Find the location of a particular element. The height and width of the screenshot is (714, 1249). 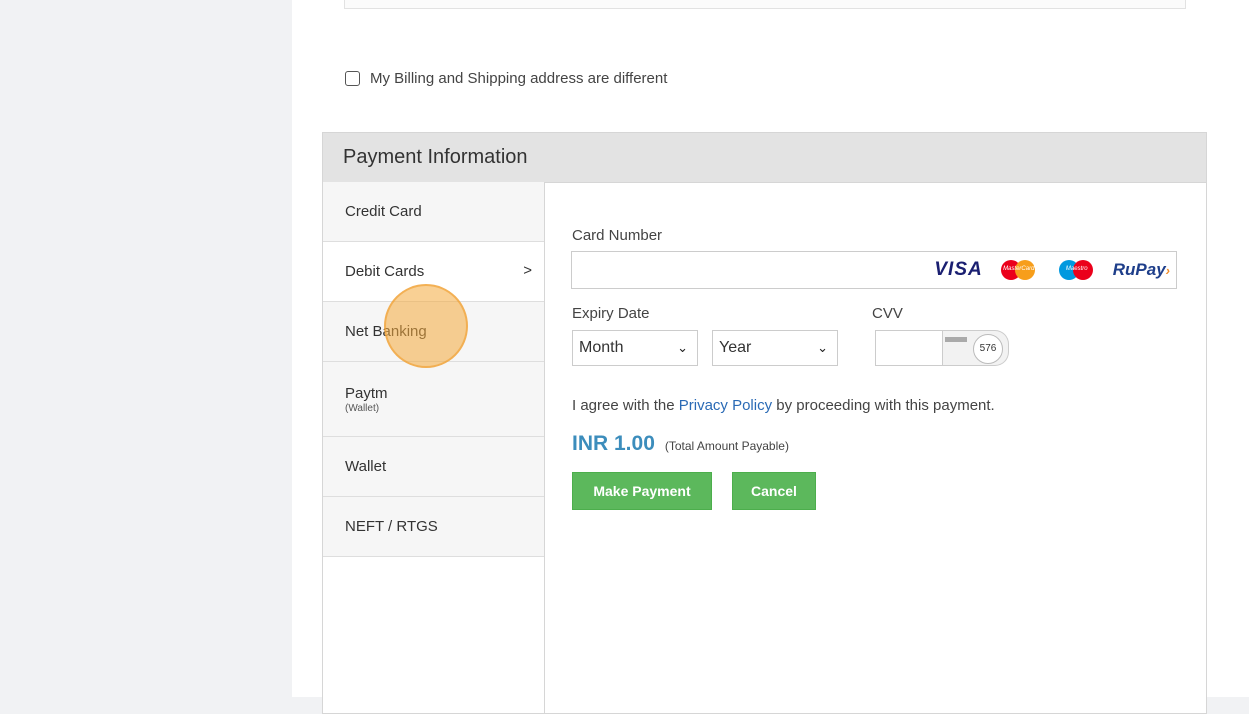

nav-label: Wallet is located at coordinates (366, 466).